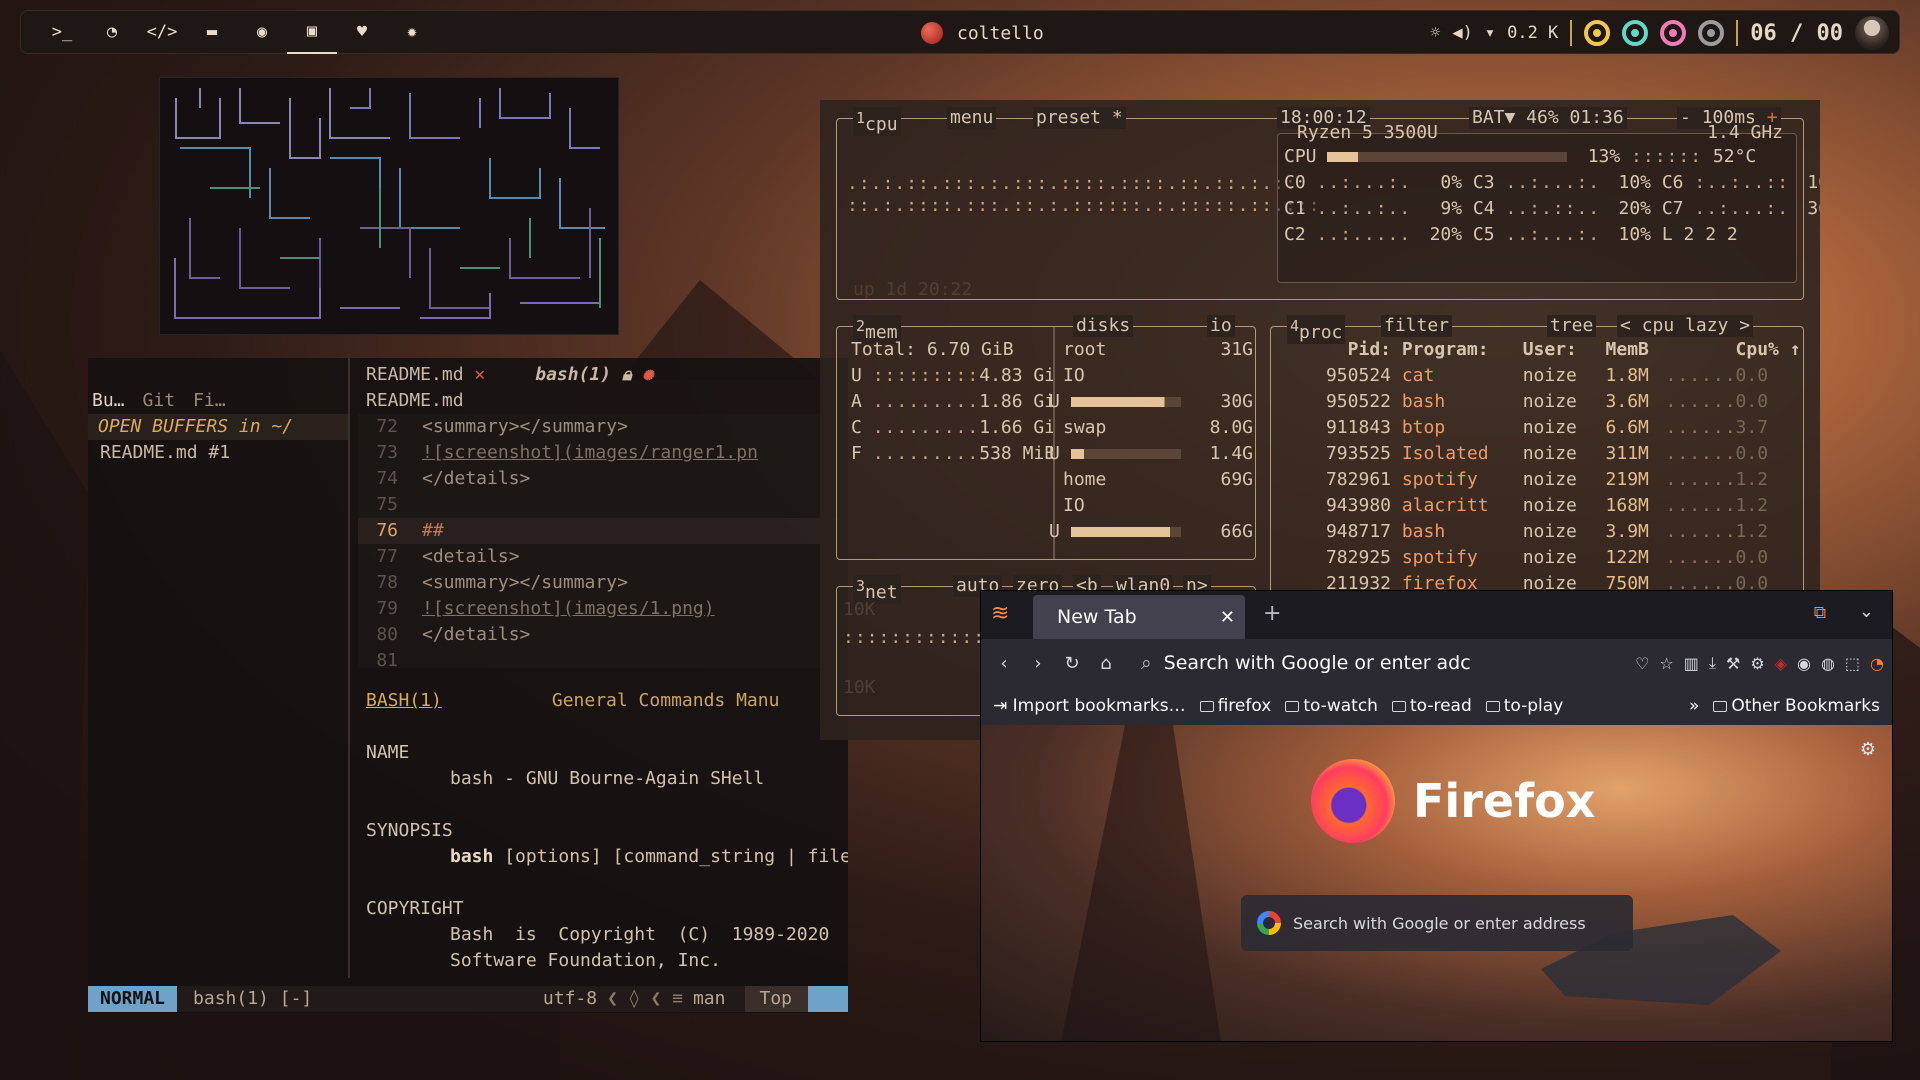  What do you see at coordinates (387, 504) in the screenshot?
I see `code-line: 75` at bounding box center [387, 504].